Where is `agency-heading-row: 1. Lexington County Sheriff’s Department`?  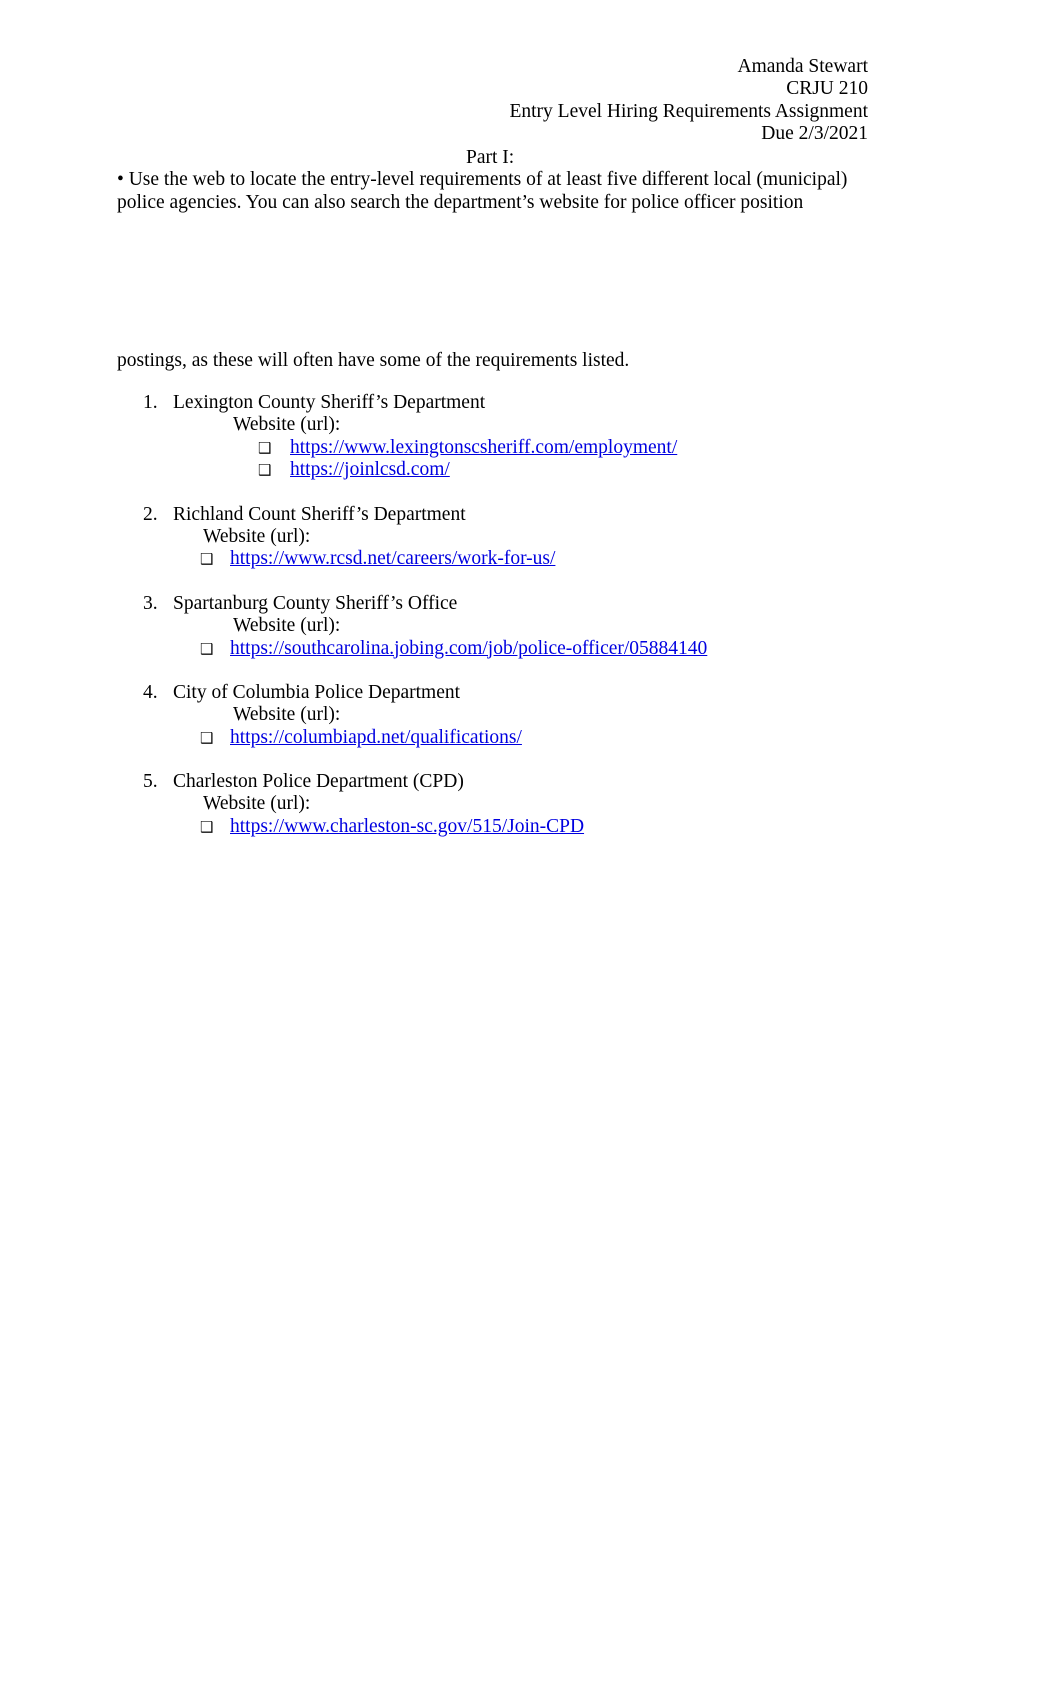
agency-heading-row: 1. Lexington County Sheriff’s Department is located at coordinates (531, 403).